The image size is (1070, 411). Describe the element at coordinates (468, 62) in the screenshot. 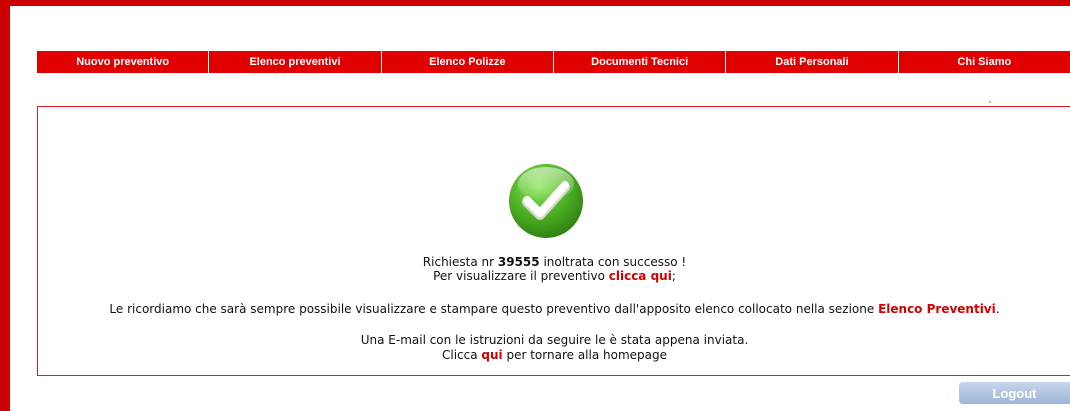

I see `nav-item-elenco-polizze: Elenco Polizze` at that location.